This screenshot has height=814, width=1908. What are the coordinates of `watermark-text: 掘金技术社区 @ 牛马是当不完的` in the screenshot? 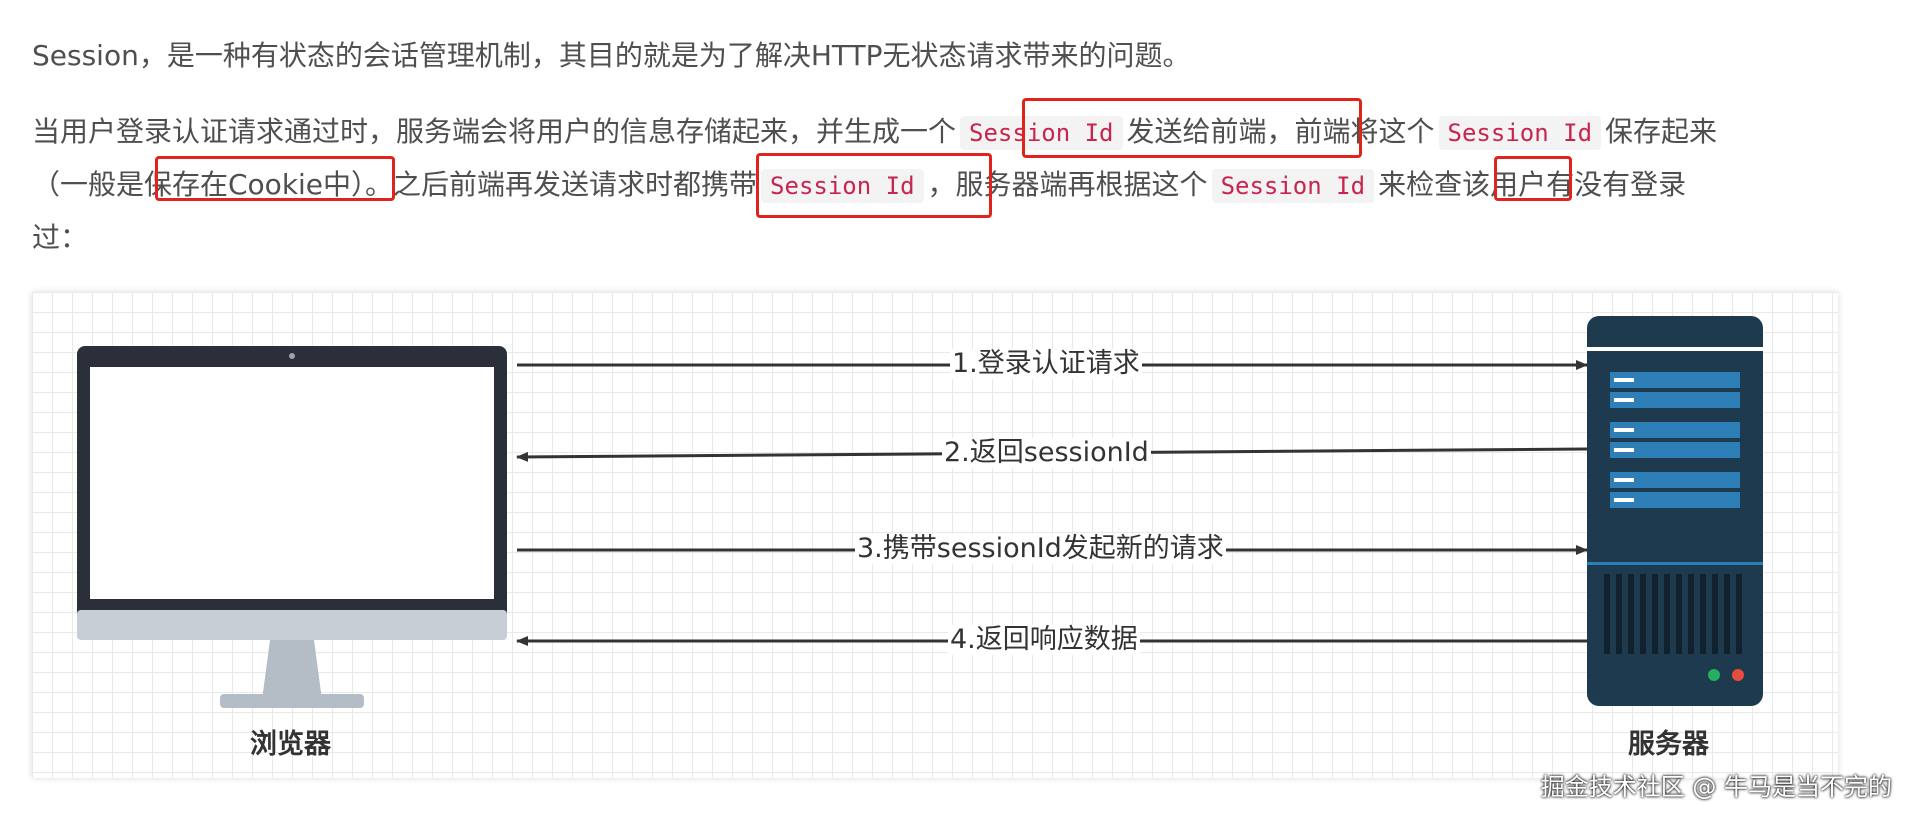 It's located at (1716, 787).